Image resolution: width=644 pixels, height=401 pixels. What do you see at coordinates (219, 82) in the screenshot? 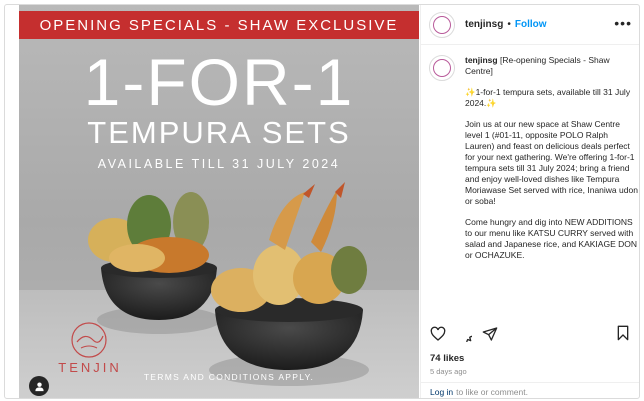
I see `promo-headline: 1-FOR-1` at bounding box center [219, 82].